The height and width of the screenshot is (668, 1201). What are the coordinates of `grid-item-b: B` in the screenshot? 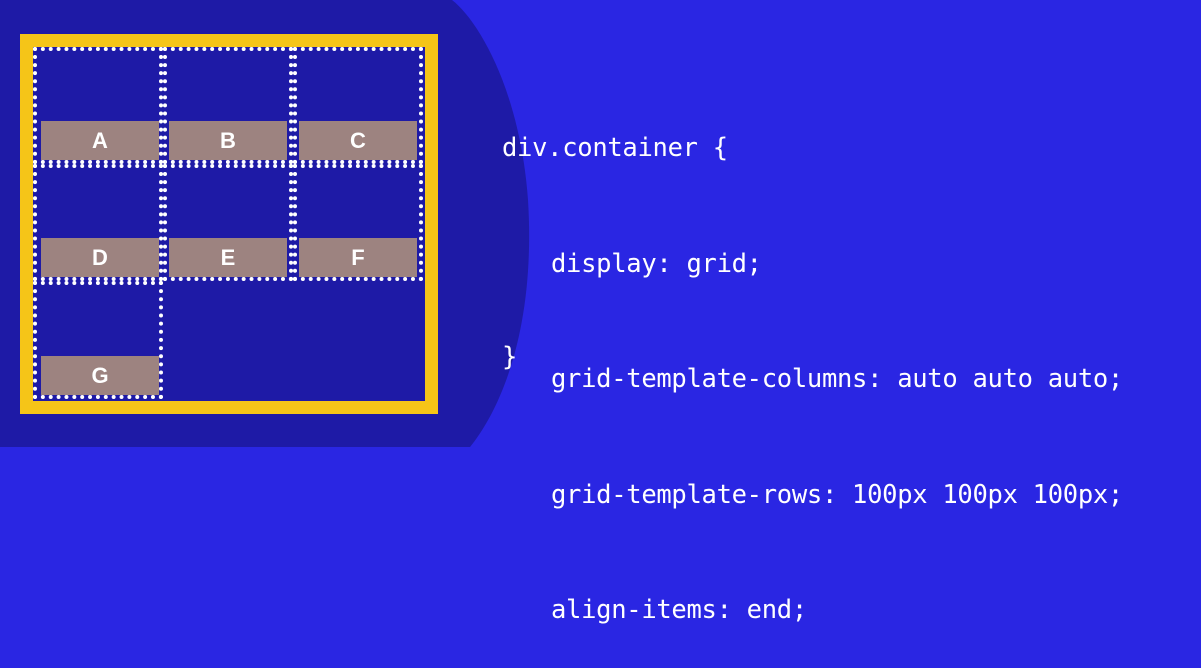 It's located at (228, 140).